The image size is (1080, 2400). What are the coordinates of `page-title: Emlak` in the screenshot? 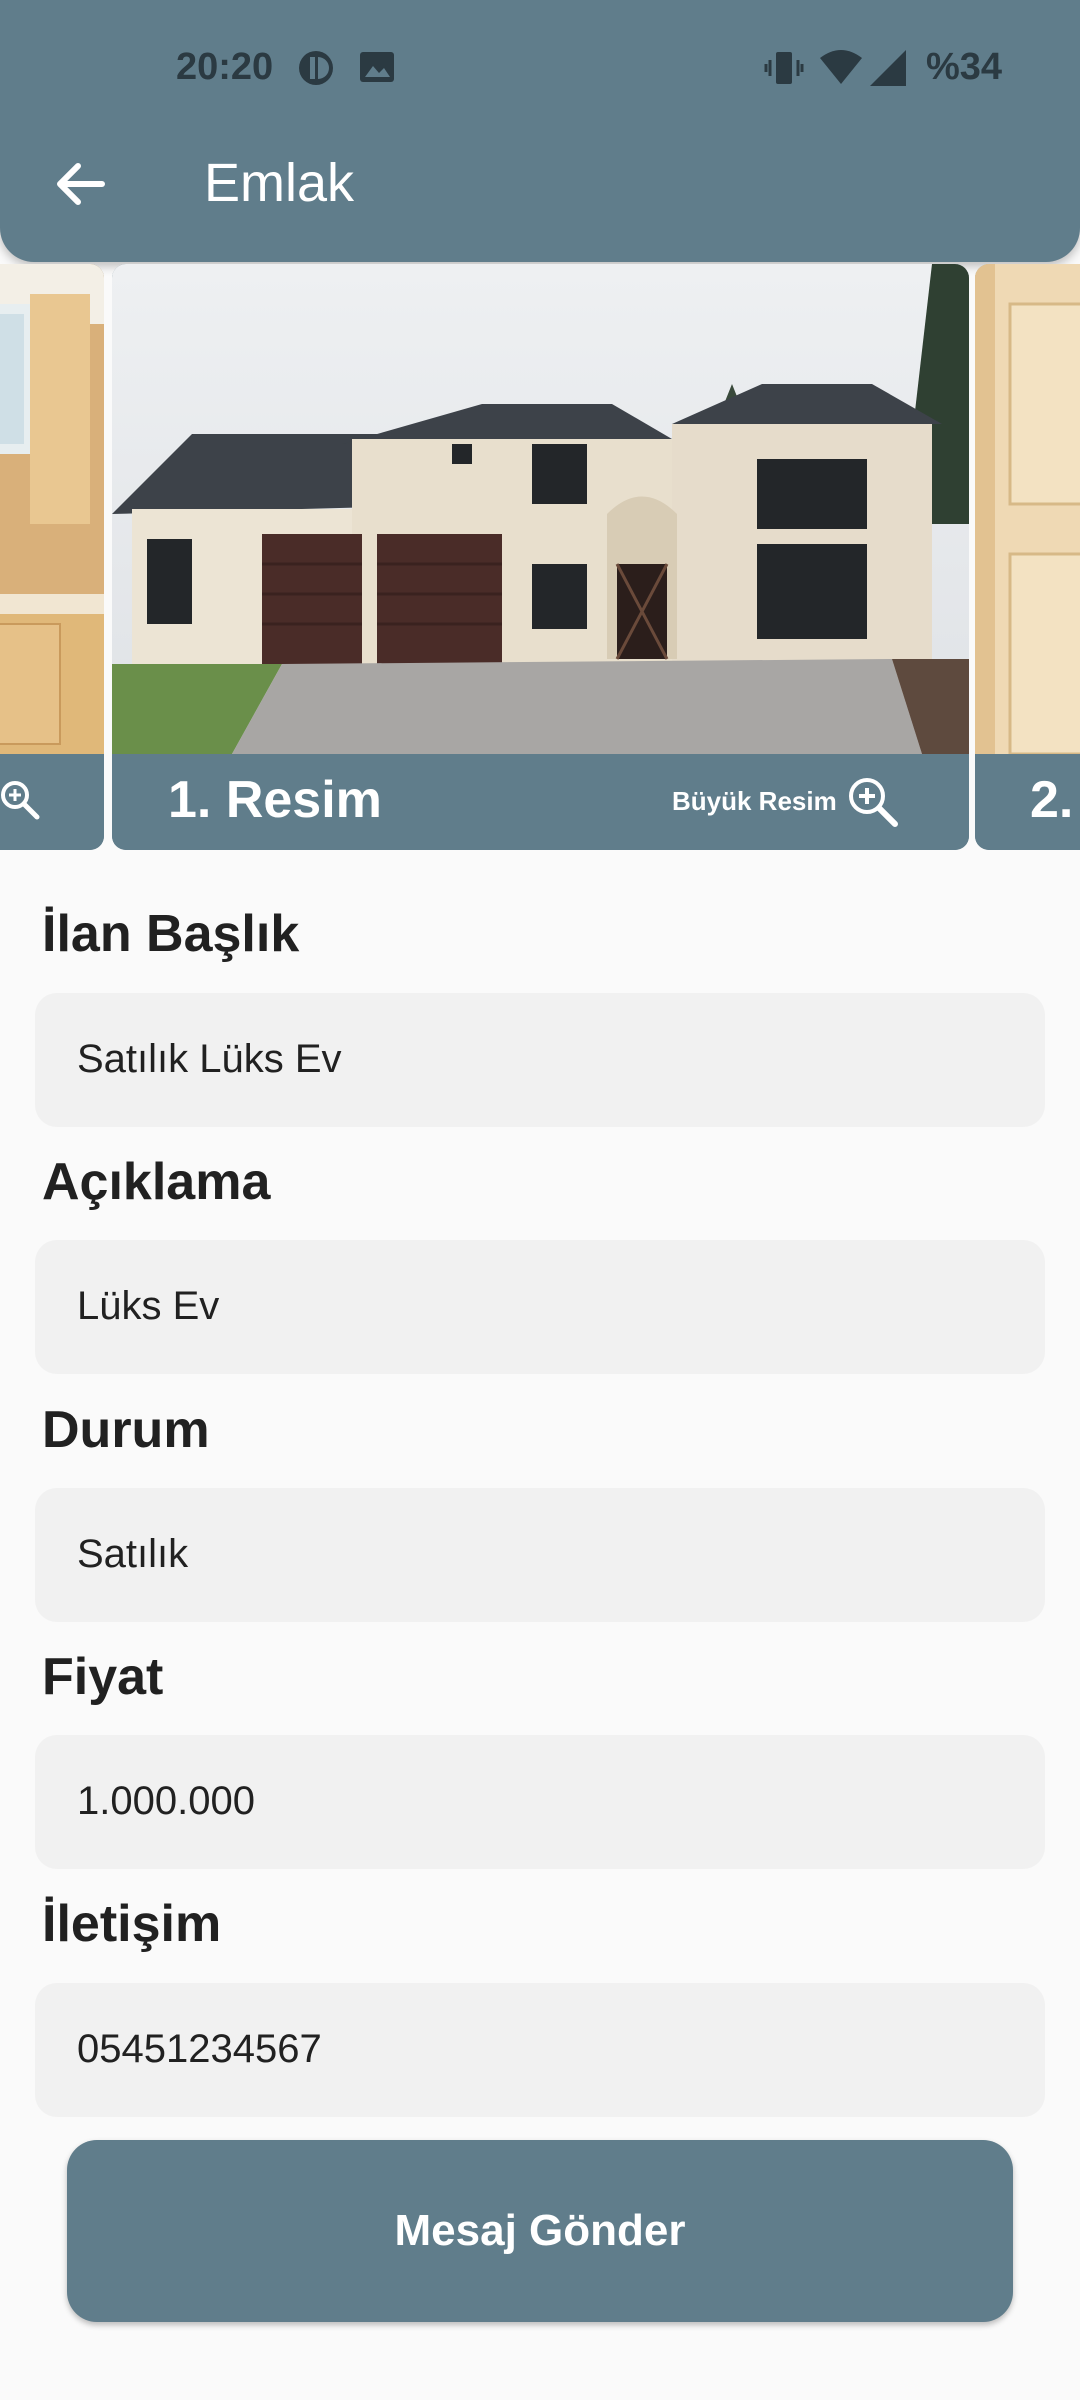 It's located at (279, 183).